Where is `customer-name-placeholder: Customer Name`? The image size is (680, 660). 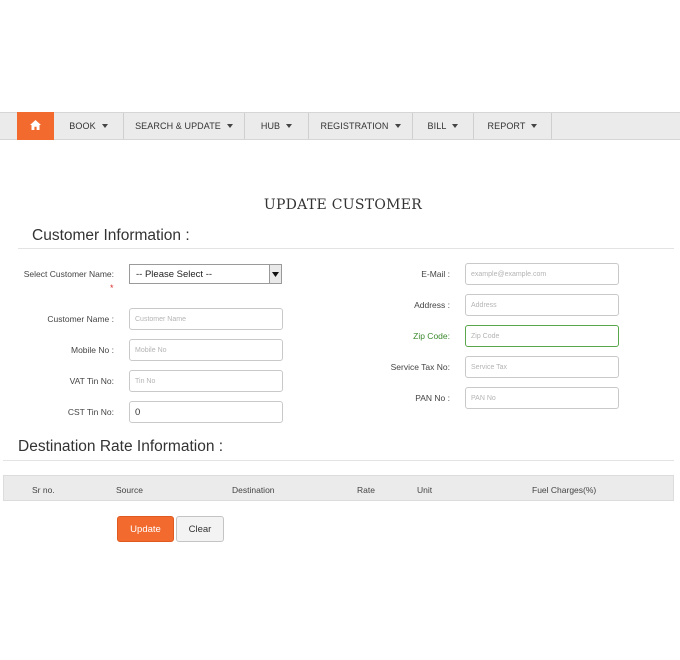 customer-name-placeholder: Customer Name is located at coordinates (160, 319).